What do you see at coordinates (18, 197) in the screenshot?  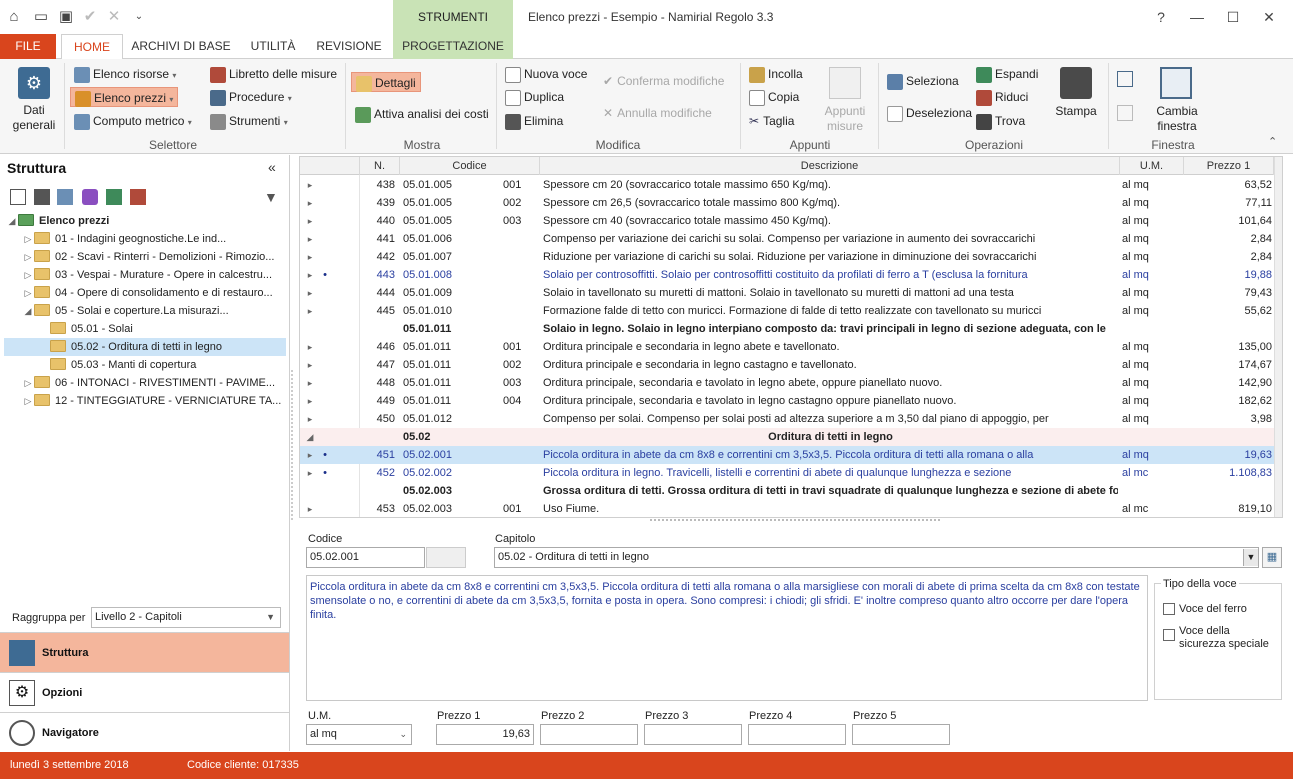 I see `new-item-icon` at bounding box center [18, 197].